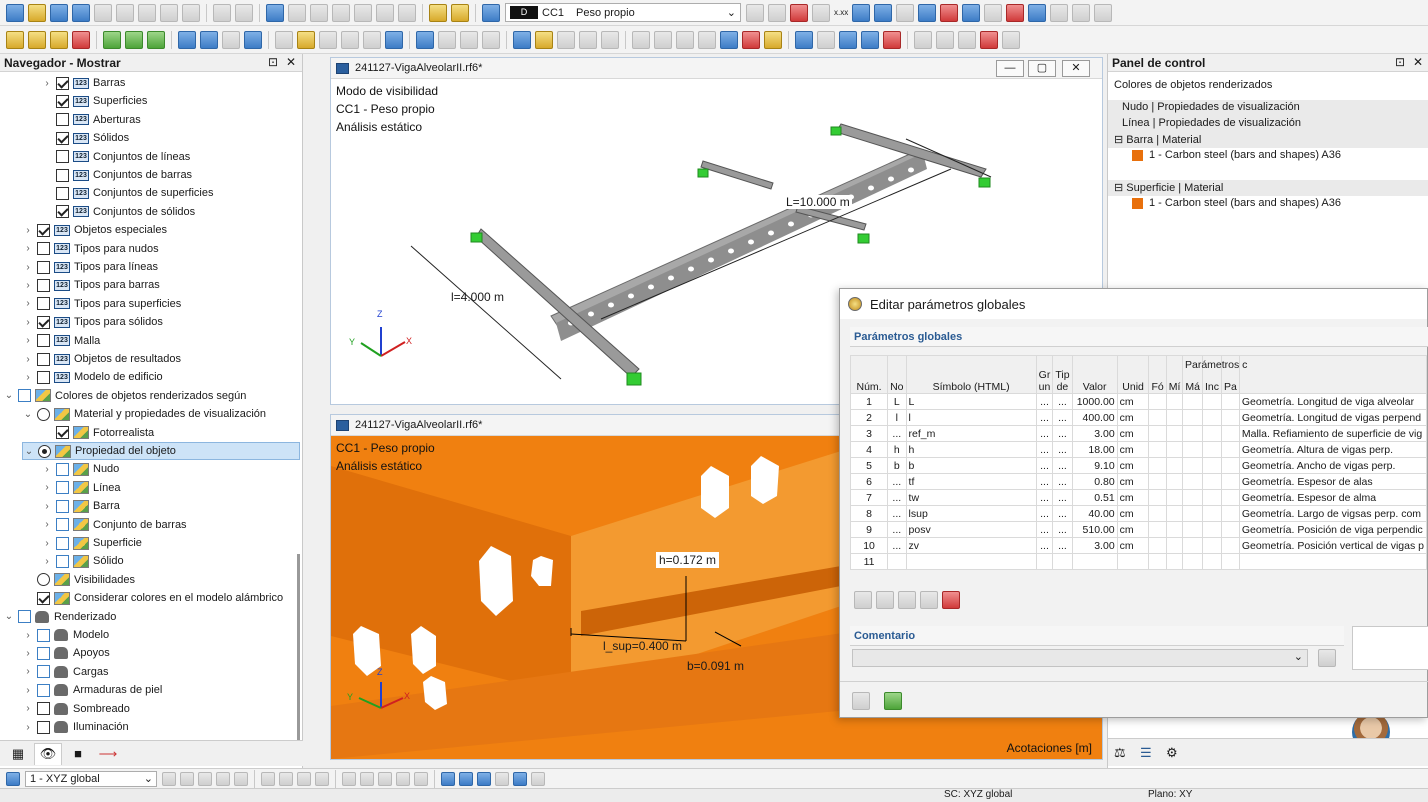 This screenshot has height=802, width=1428. What do you see at coordinates (869, 449) in the screenshot?
I see `row-number: 4` at bounding box center [869, 449].